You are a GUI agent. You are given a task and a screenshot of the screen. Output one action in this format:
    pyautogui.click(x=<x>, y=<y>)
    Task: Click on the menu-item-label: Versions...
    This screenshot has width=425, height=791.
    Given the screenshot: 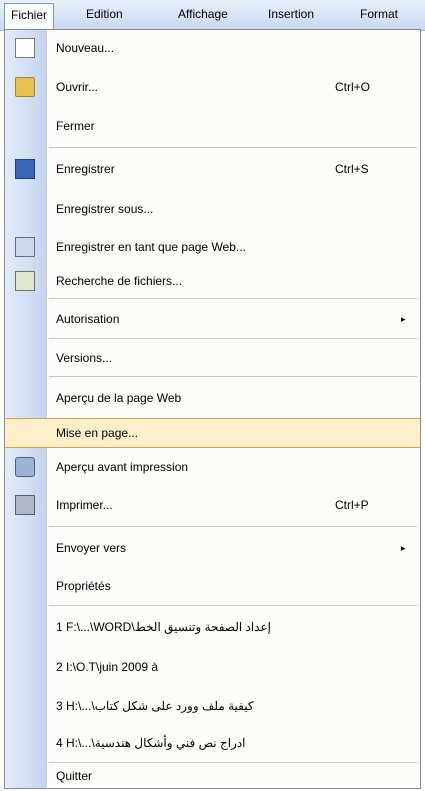 What is the action you would take?
    pyautogui.click(x=84, y=358)
    